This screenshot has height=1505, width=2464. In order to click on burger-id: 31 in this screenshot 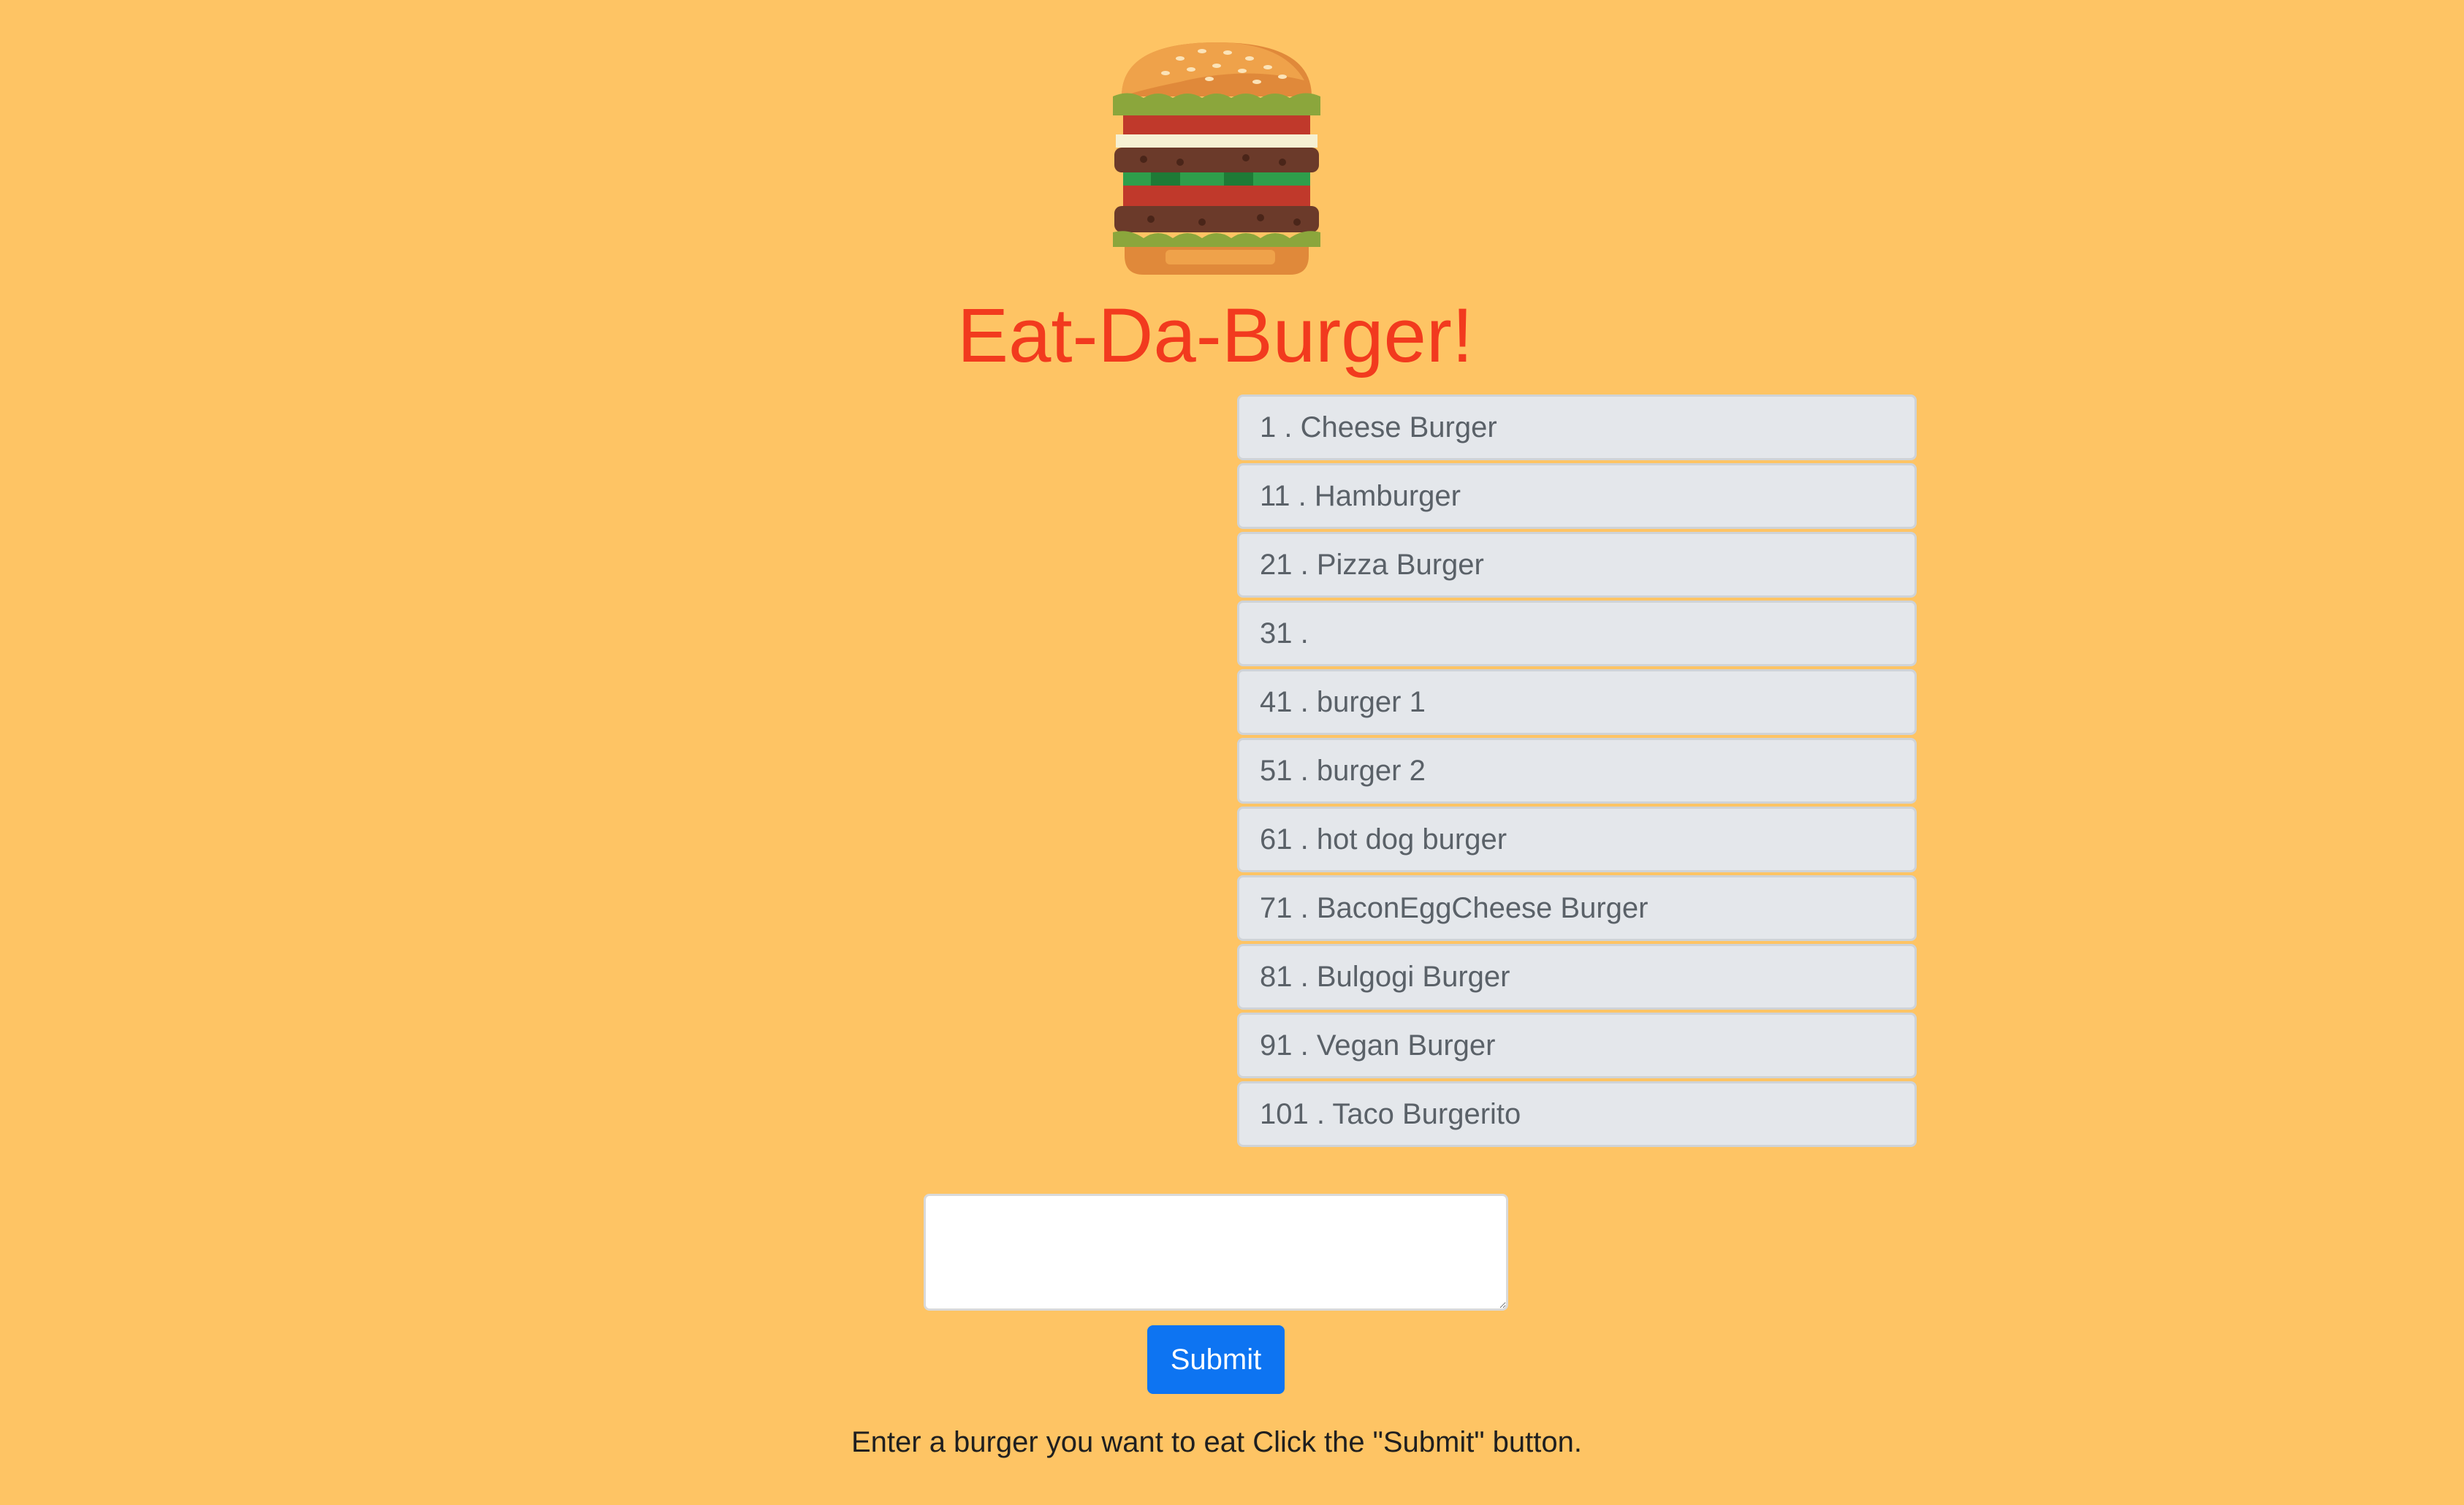, I will do `click(1284, 633)`.